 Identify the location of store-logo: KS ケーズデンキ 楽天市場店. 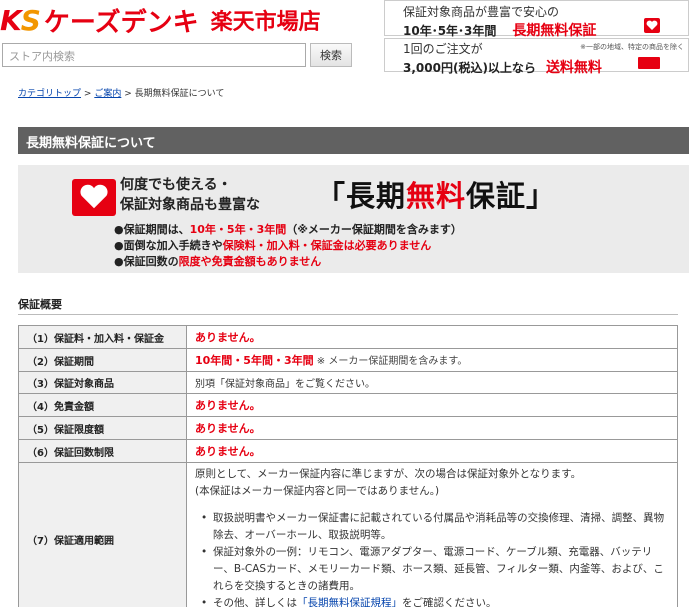
(190, 20).